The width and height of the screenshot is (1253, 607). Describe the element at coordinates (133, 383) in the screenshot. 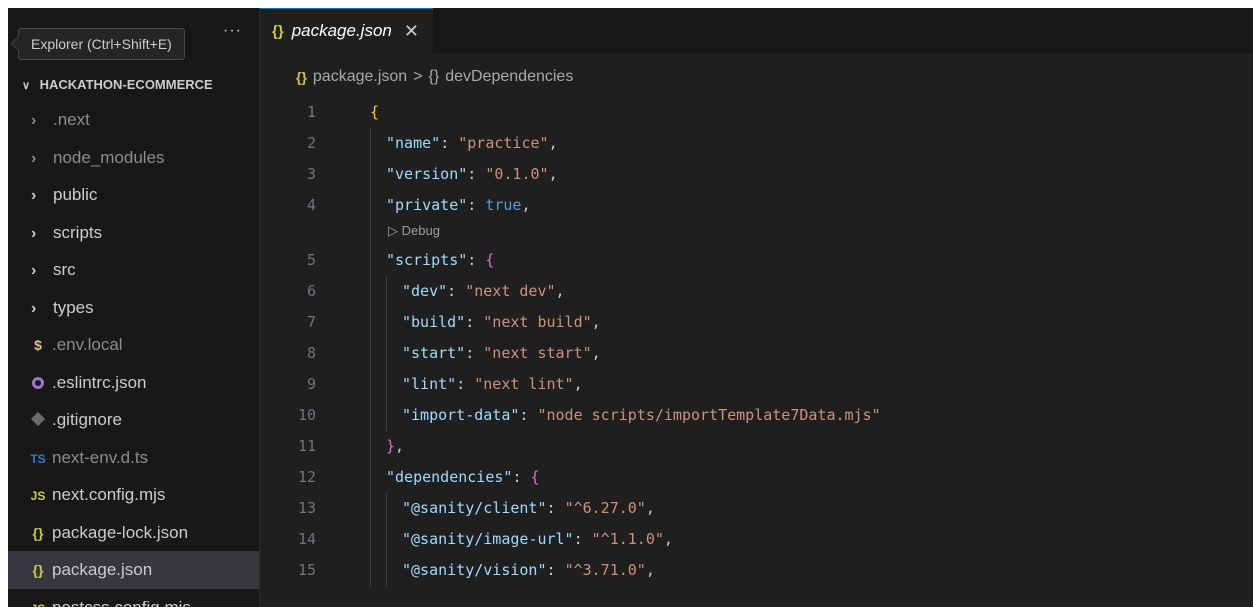

I see `tree-file: .eslintrc.json` at that location.